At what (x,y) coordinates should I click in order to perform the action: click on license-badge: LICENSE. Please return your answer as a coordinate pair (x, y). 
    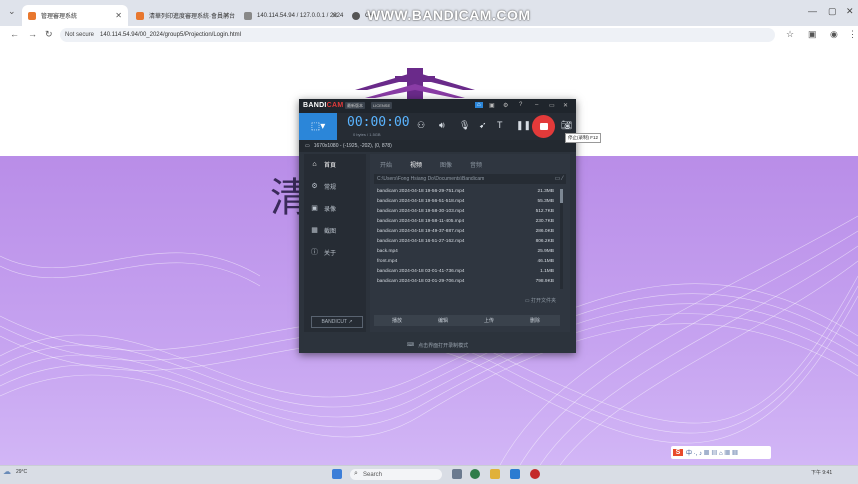
    Looking at the image, I should click on (382, 105).